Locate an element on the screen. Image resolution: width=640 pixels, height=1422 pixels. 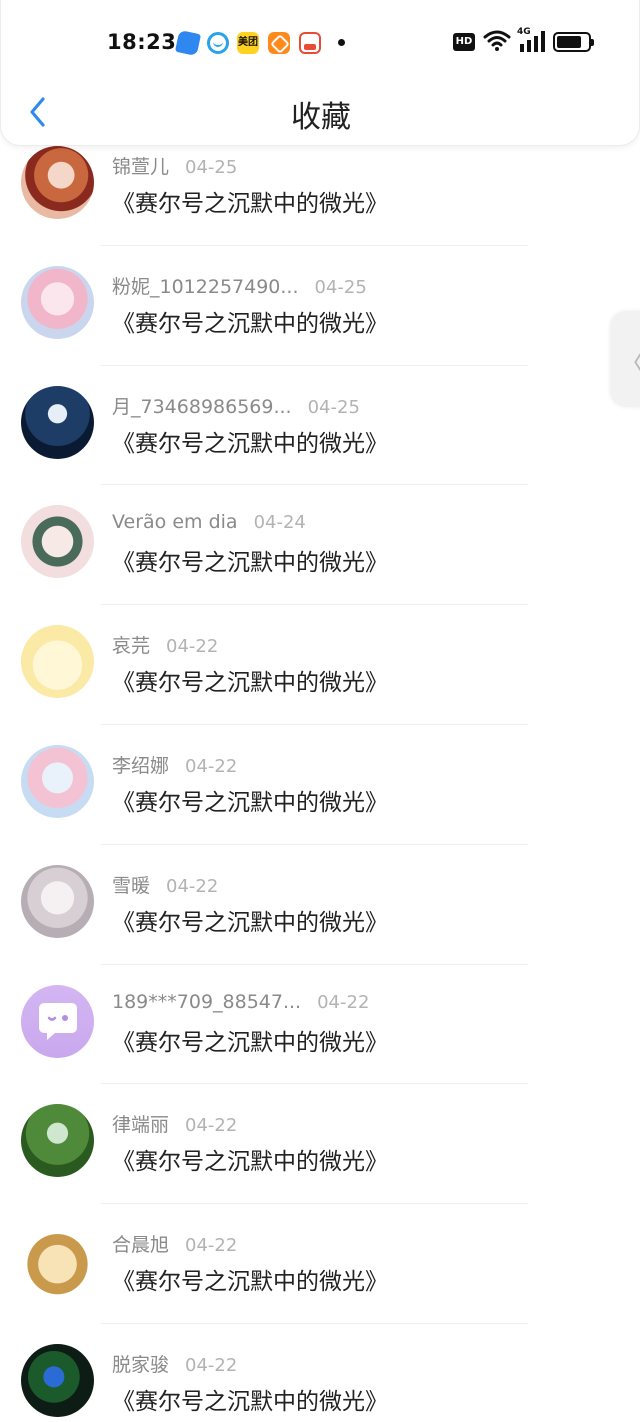
list-item: 189***709_88547... 04-22 《赛尔号之沉默中的微光》 is located at coordinates (320, 1025).